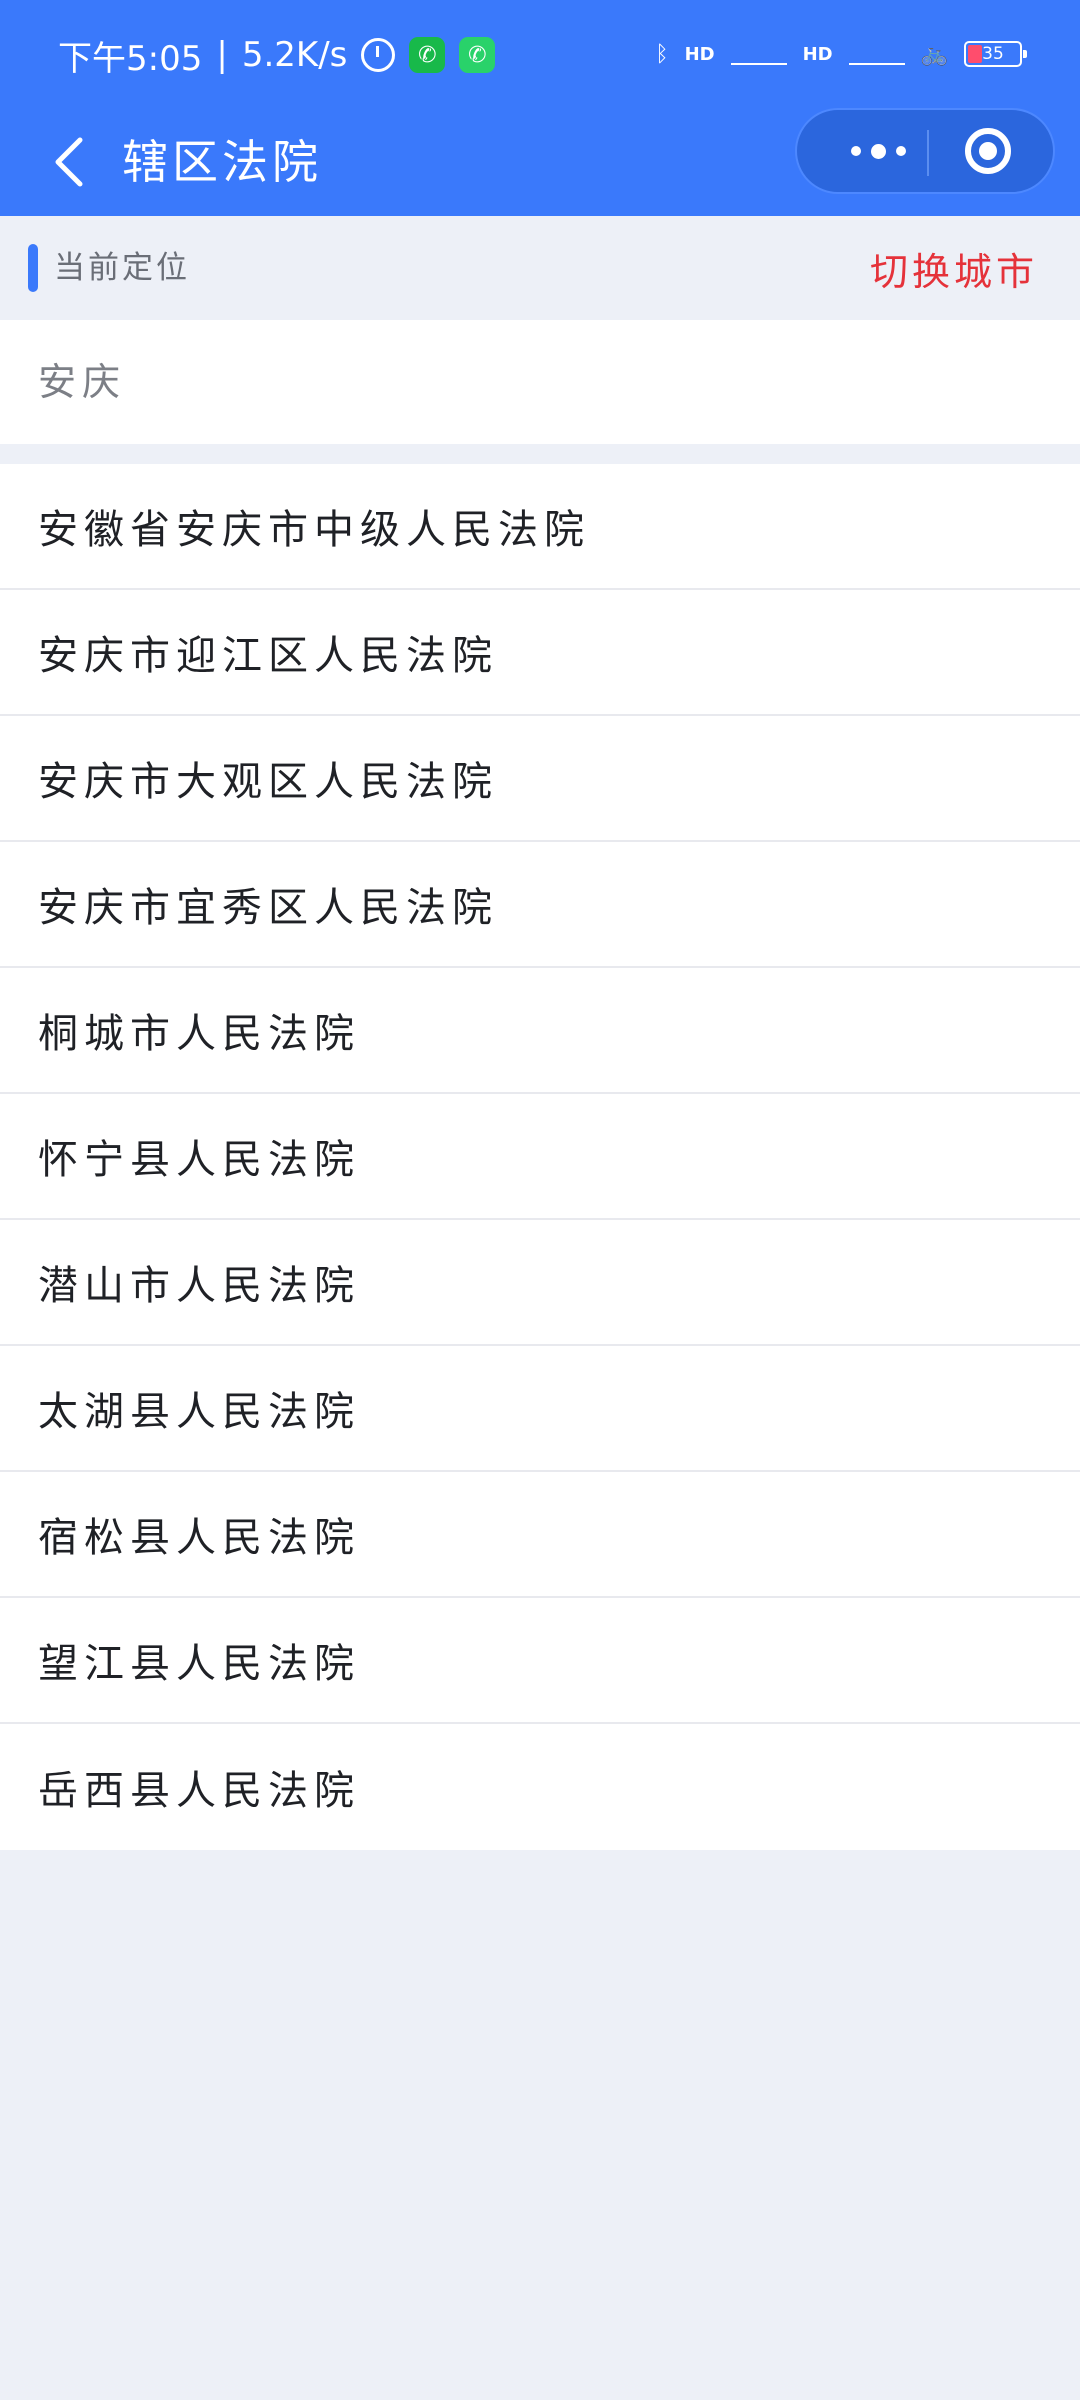 Image resolution: width=1080 pixels, height=2400 pixels. I want to click on list-item: 桐城市人民法院, so click(540, 1031).